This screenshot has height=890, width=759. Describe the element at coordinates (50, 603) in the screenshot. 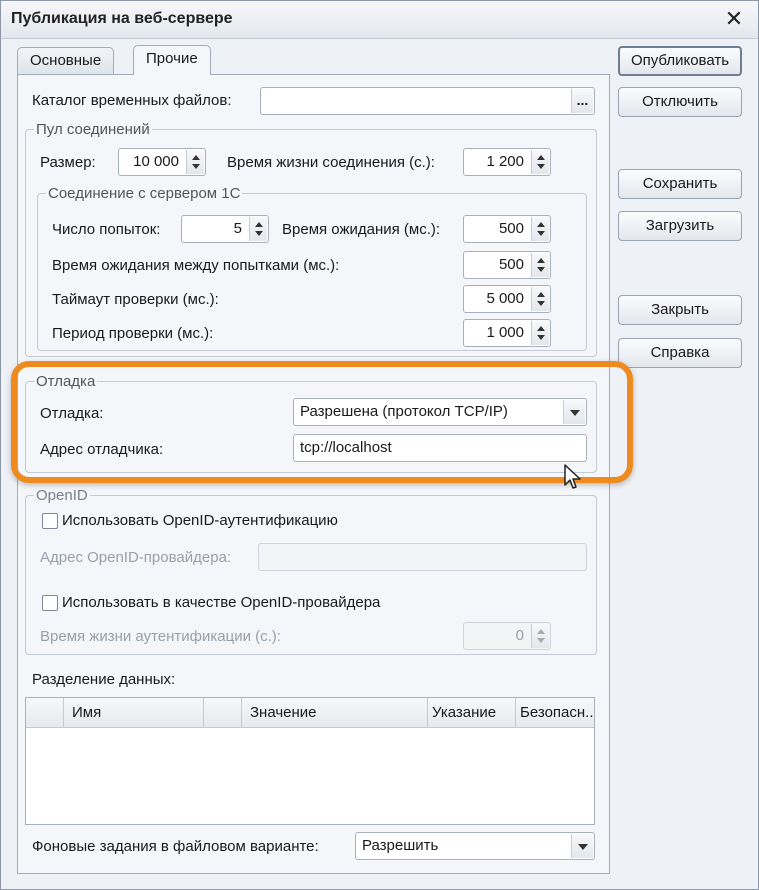

I see `as-openid-provider-checkbox` at that location.